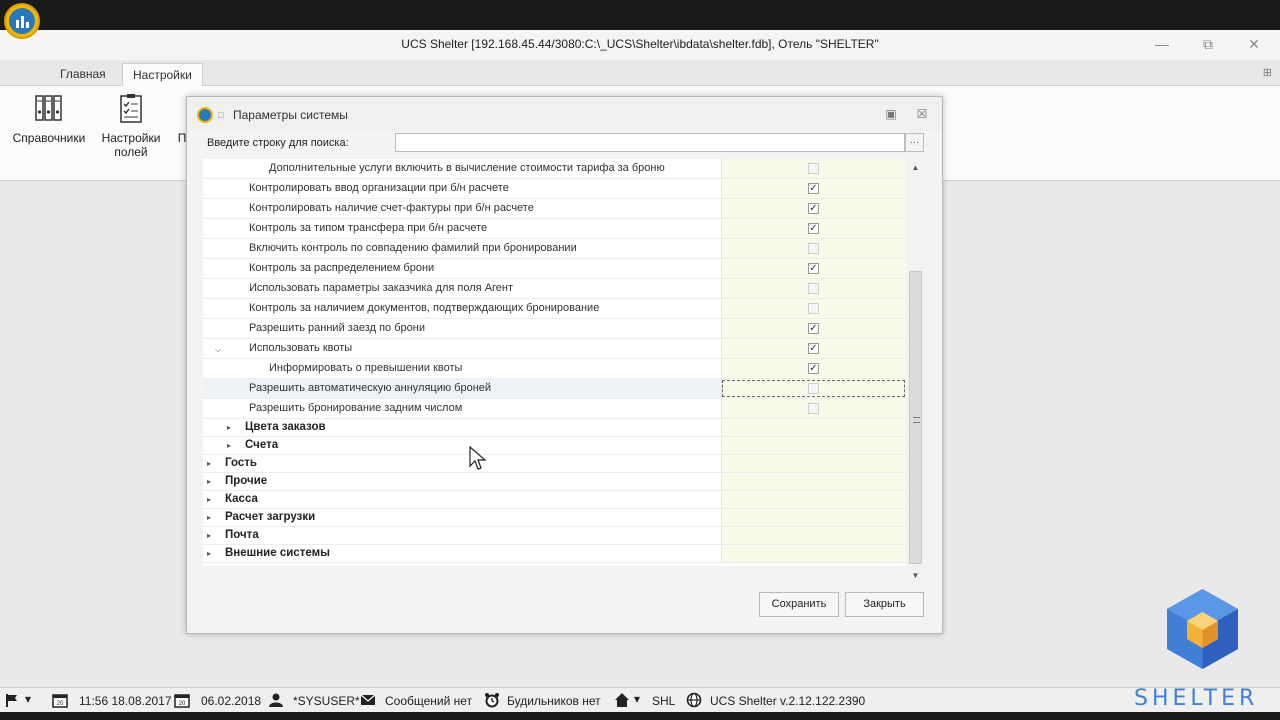 This screenshot has height=720, width=1280. Describe the element at coordinates (884, 604) in the screenshot. I see `close-button: Закрыть` at that location.